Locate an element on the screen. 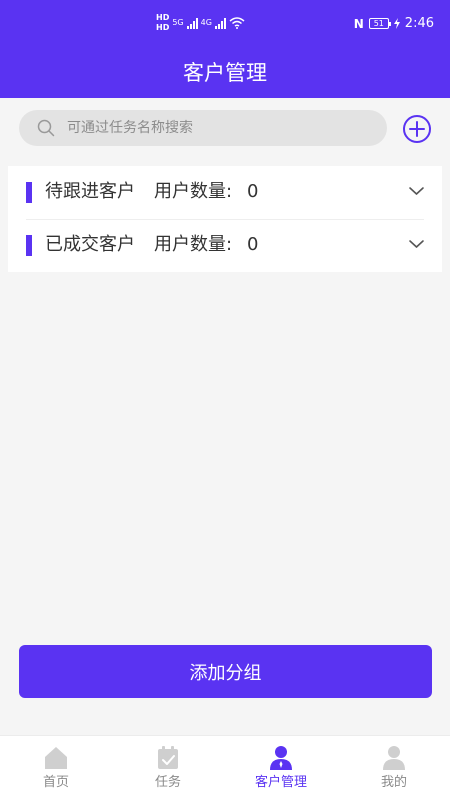  app-header: HD HD 5G 4G N 51 2:46 客户管理 is located at coordinates (225, 49).